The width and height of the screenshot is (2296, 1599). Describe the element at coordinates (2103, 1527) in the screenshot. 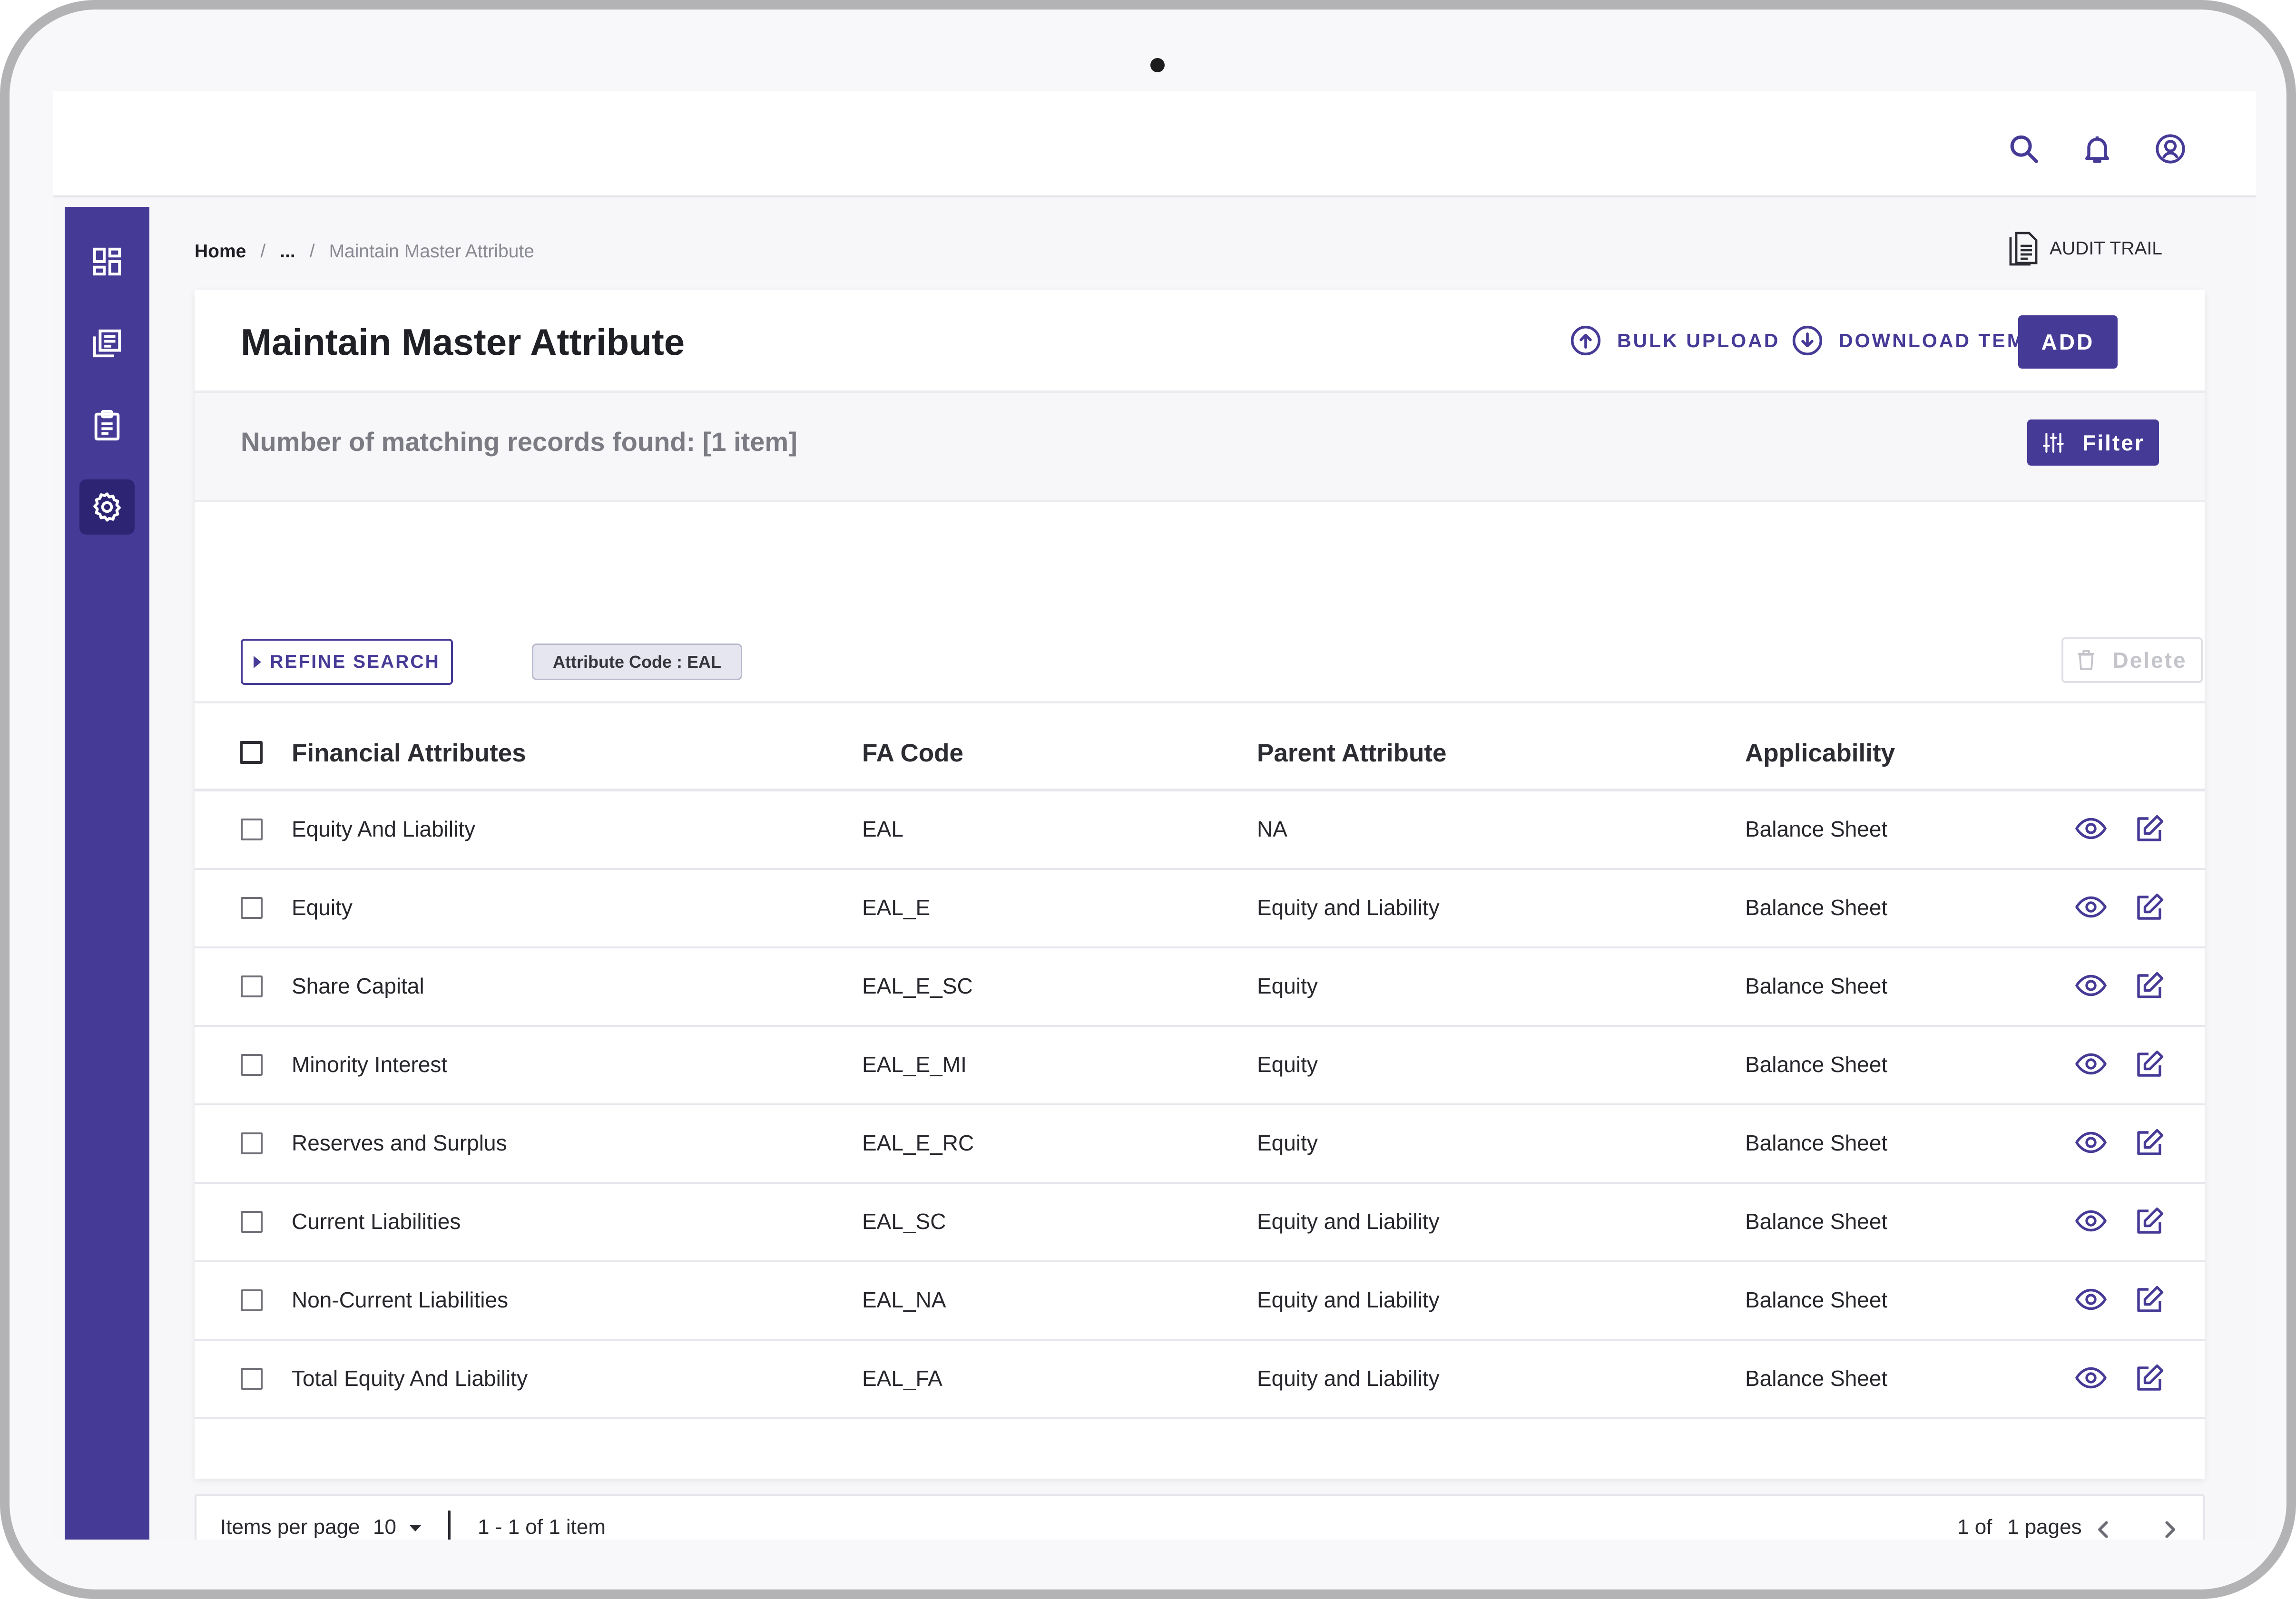

I see `chevron-left-icon` at that location.